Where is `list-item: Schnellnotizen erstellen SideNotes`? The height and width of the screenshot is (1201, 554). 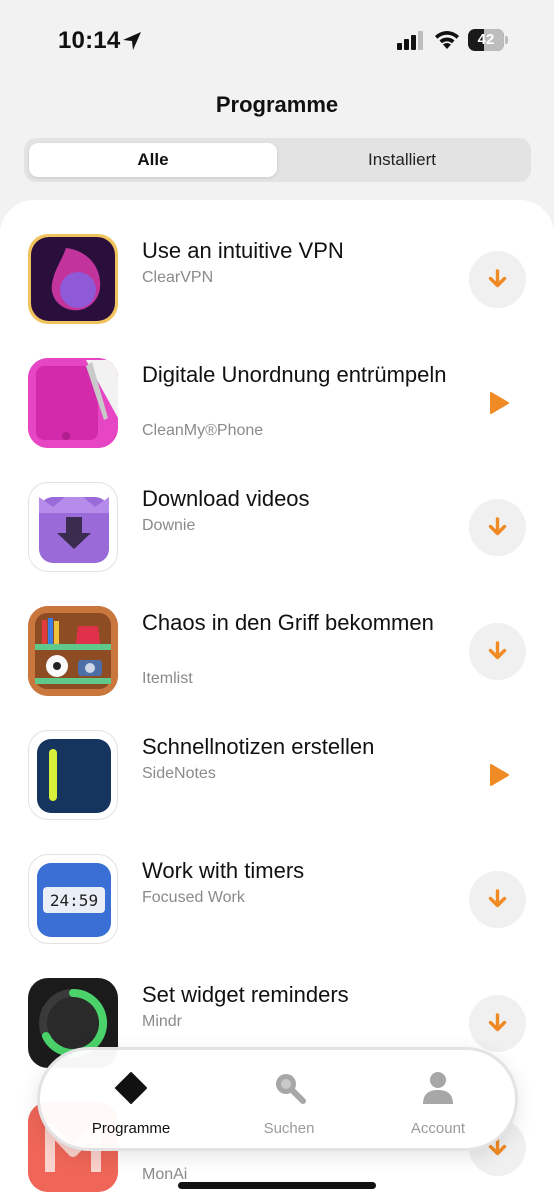
list-item: Schnellnotizen erstellen SideNotes is located at coordinates (277, 785).